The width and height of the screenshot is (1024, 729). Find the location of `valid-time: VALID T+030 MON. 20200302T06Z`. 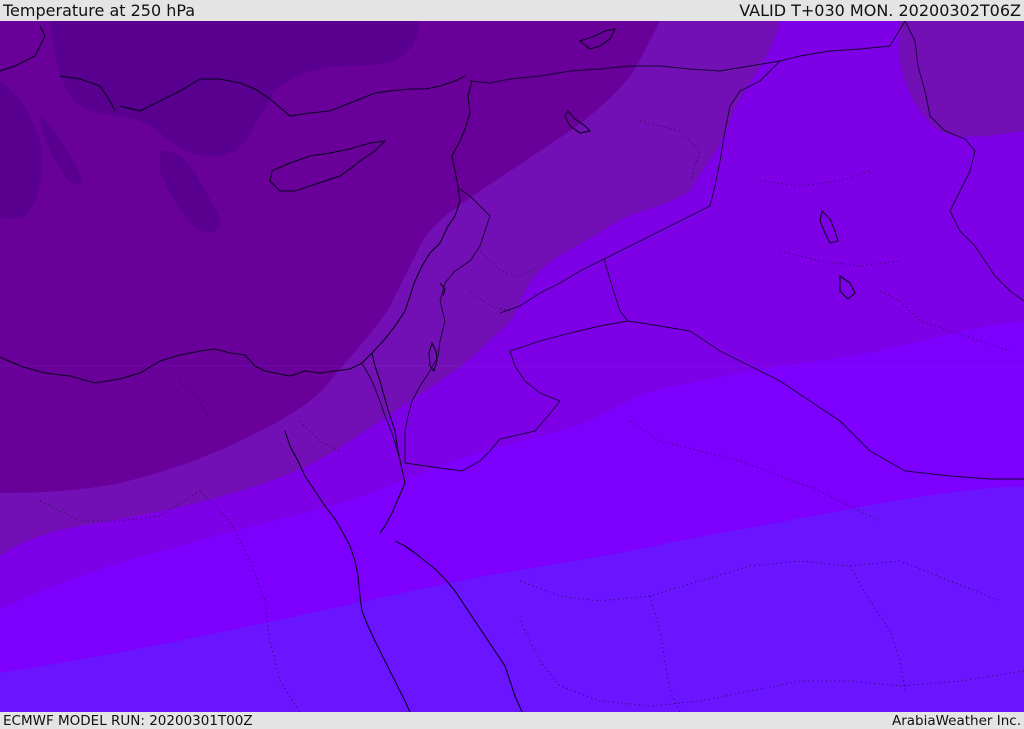

valid-time: VALID T+030 MON. 20200302T06Z is located at coordinates (880, 10).